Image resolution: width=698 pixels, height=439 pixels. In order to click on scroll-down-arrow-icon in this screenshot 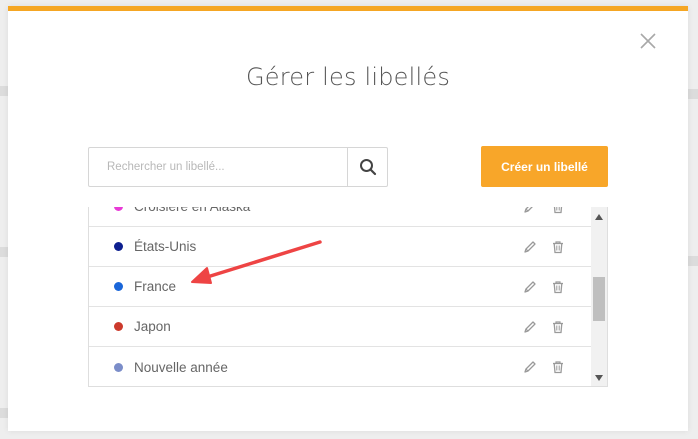, I will do `click(599, 378)`.